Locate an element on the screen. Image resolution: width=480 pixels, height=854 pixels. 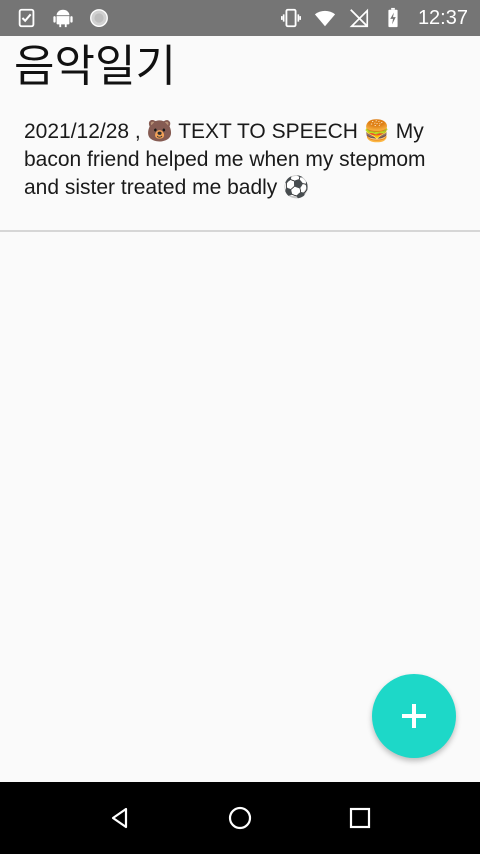
wifi-icon is located at coordinates (325, 18).